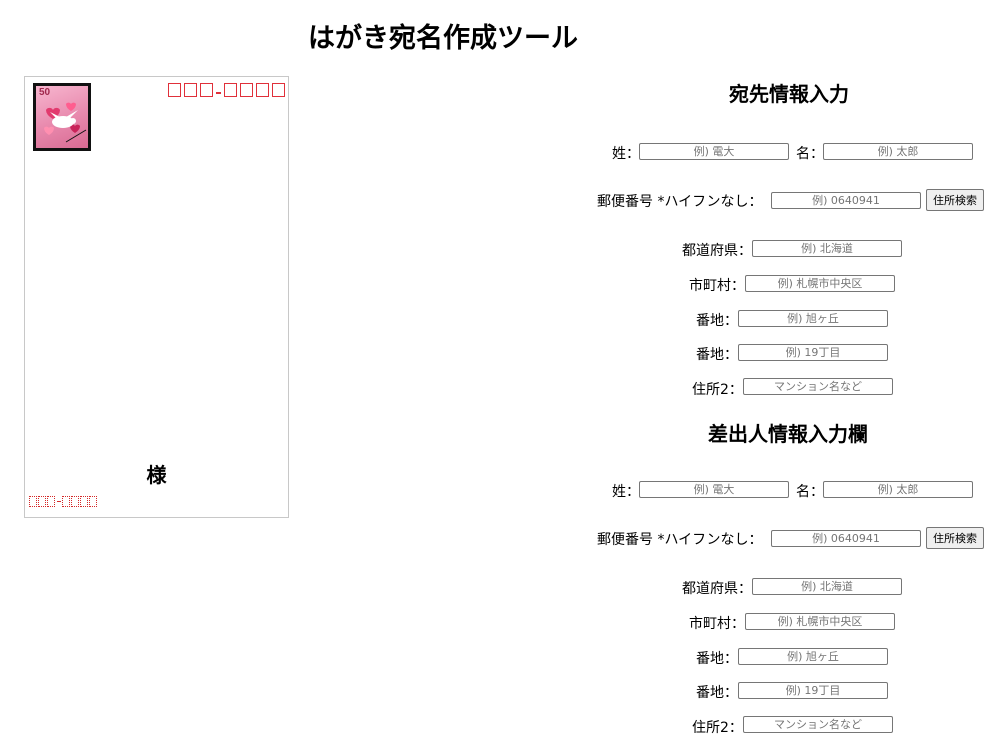 This screenshot has height=753, width=1000. I want to click on sender-postal-label: 郵便番号 *ハイフンなし：, so click(680, 540).